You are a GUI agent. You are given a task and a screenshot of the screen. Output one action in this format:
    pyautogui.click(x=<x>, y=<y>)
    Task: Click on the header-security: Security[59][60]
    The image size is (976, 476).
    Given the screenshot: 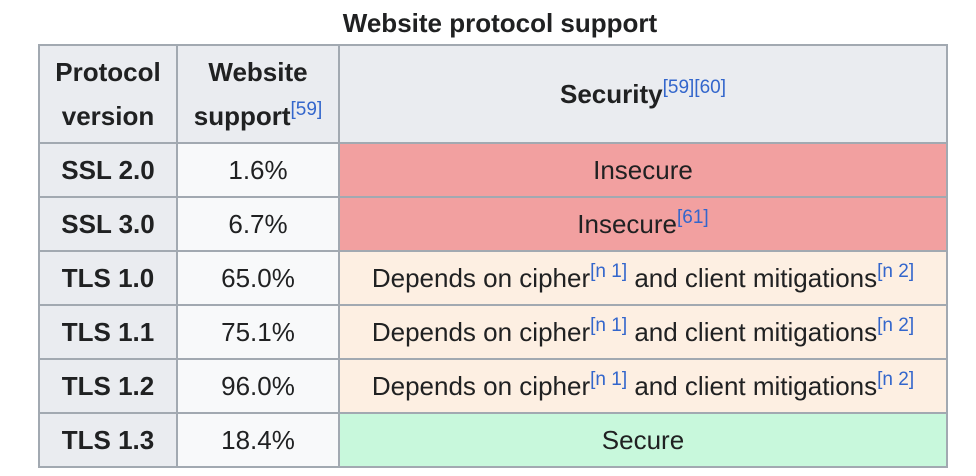 What is the action you would take?
    pyautogui.click(x=643, y=94)
    